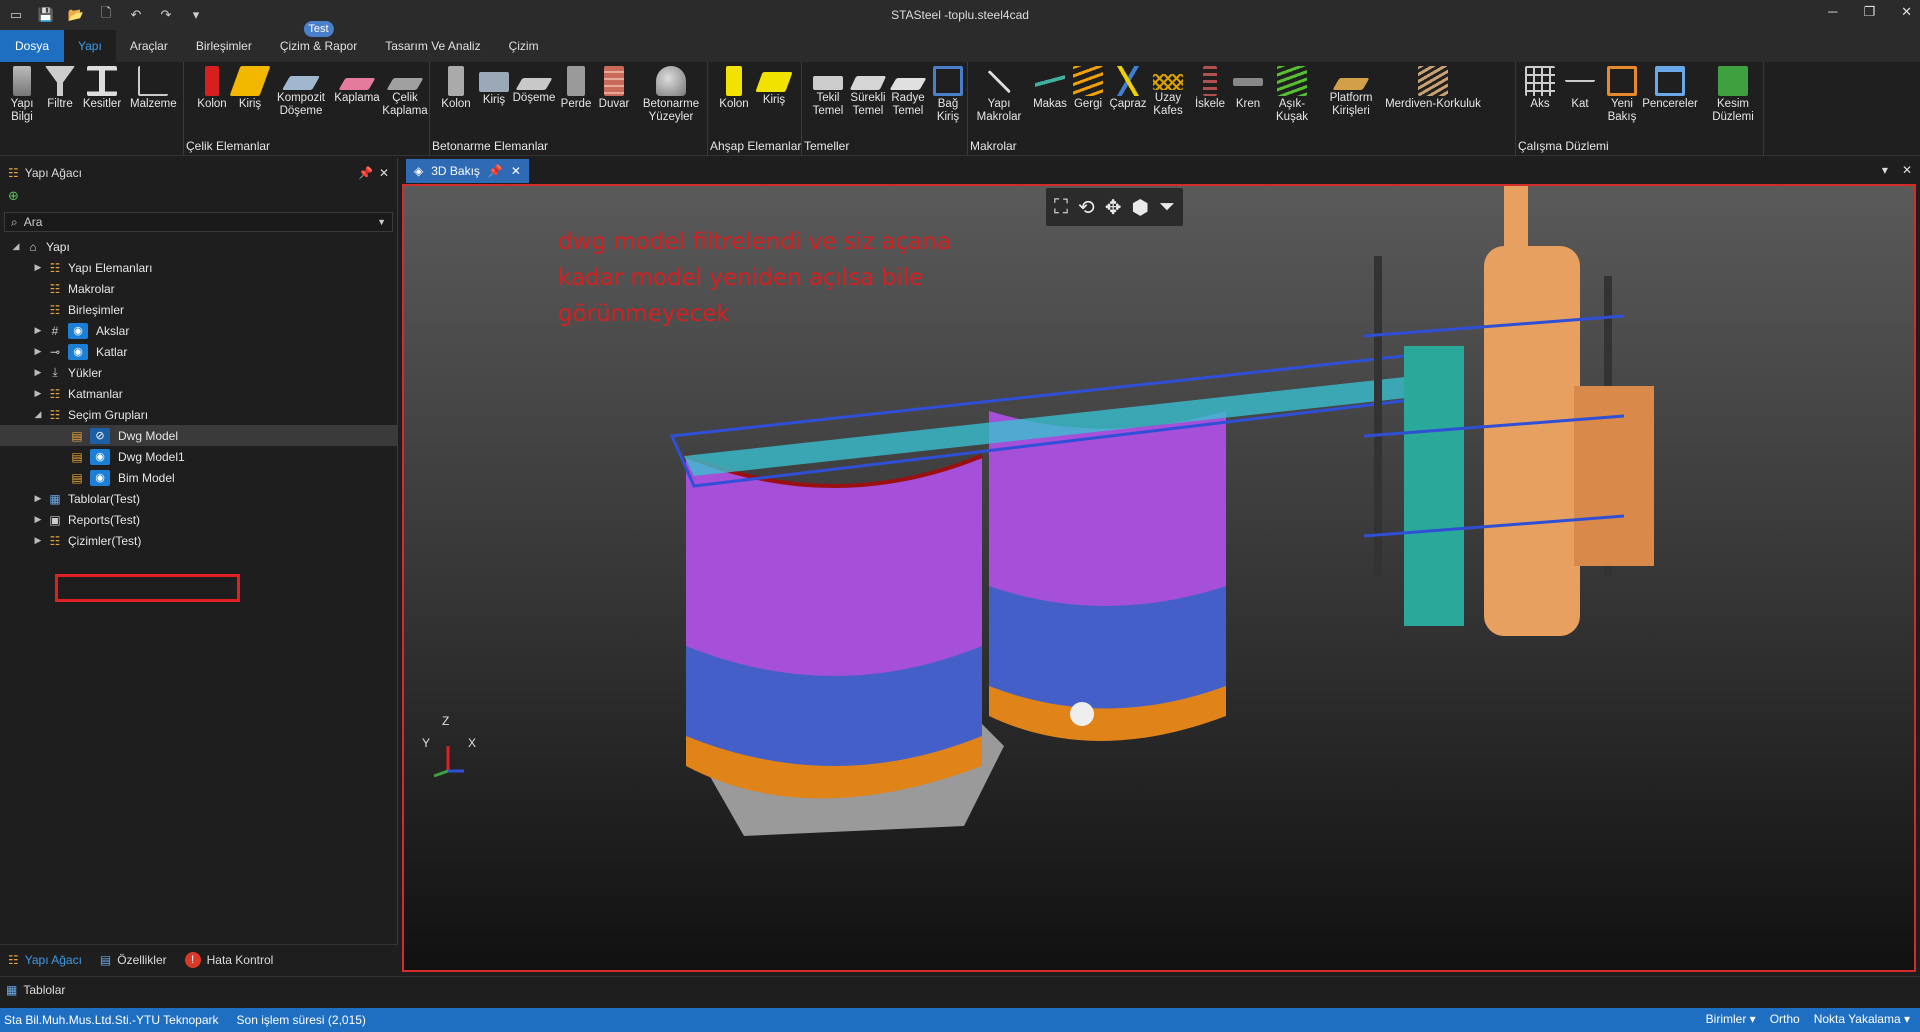  I want to click on radye-temel-button: Radye Temel, so click(908, 92).